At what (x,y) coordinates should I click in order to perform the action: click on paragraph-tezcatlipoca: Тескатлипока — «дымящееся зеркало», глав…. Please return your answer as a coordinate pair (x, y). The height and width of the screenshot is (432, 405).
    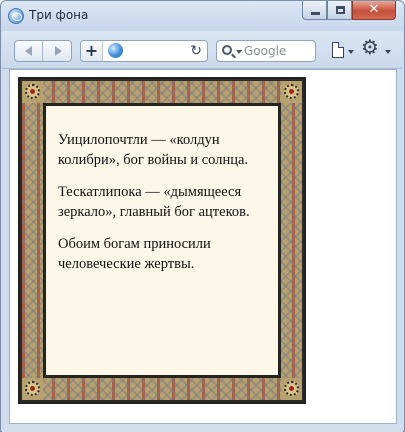
    Looking at the image, I should click on (154, 202).